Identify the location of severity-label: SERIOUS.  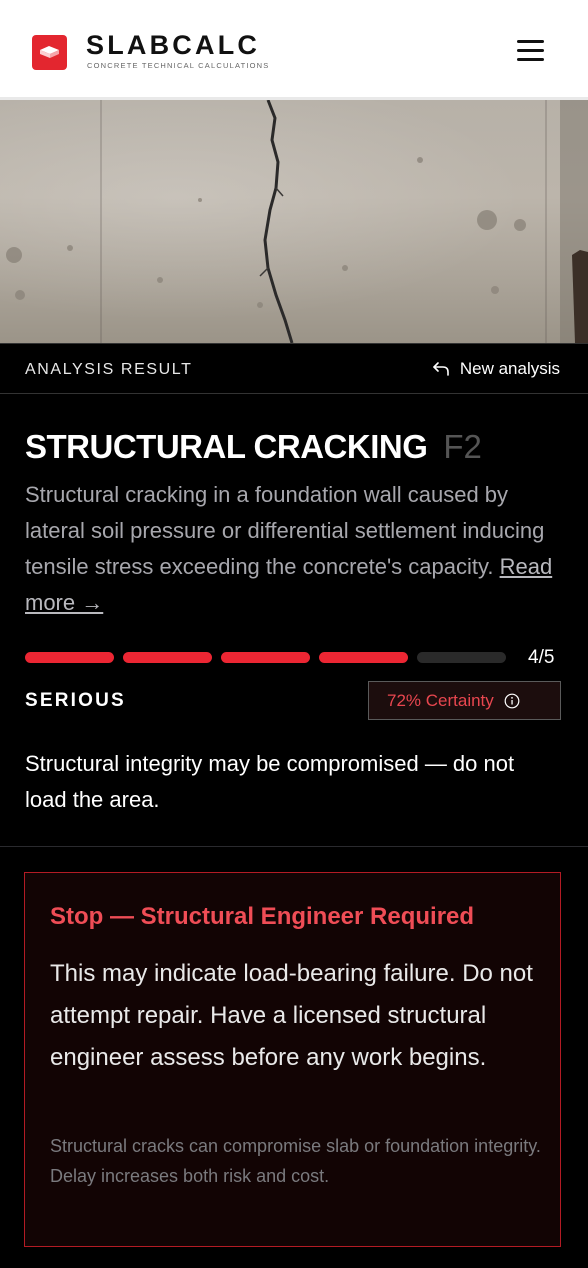
(75, 700).